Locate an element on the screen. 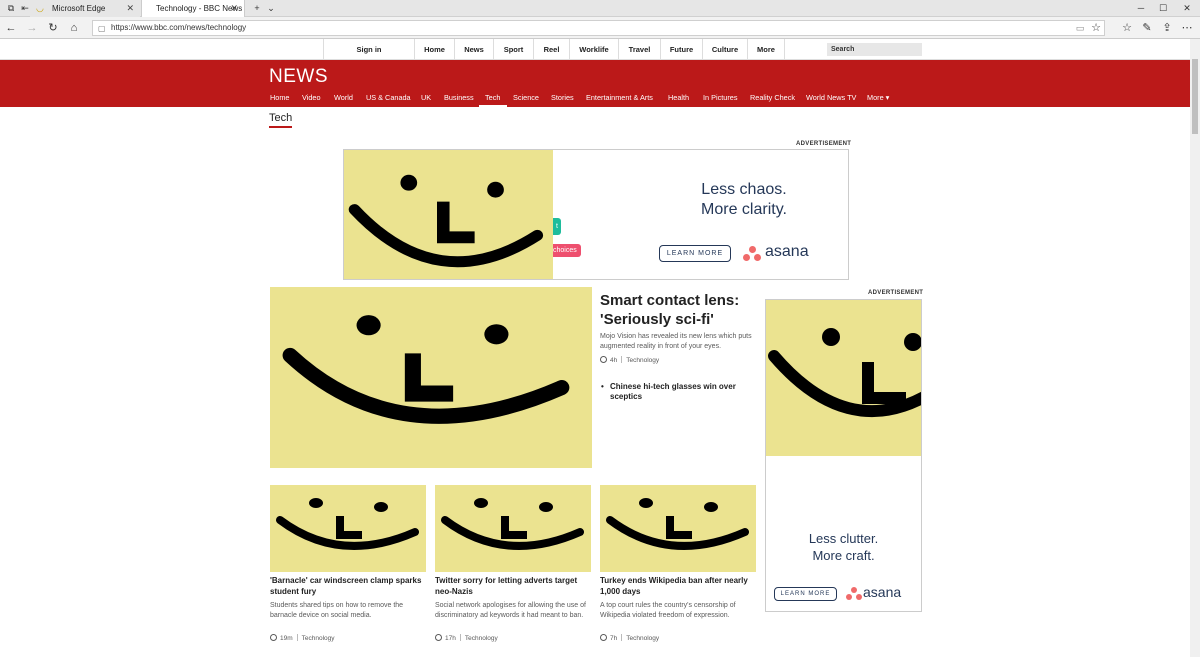  top-story-meta: 4h Technology is located at coordinates (629, 360).